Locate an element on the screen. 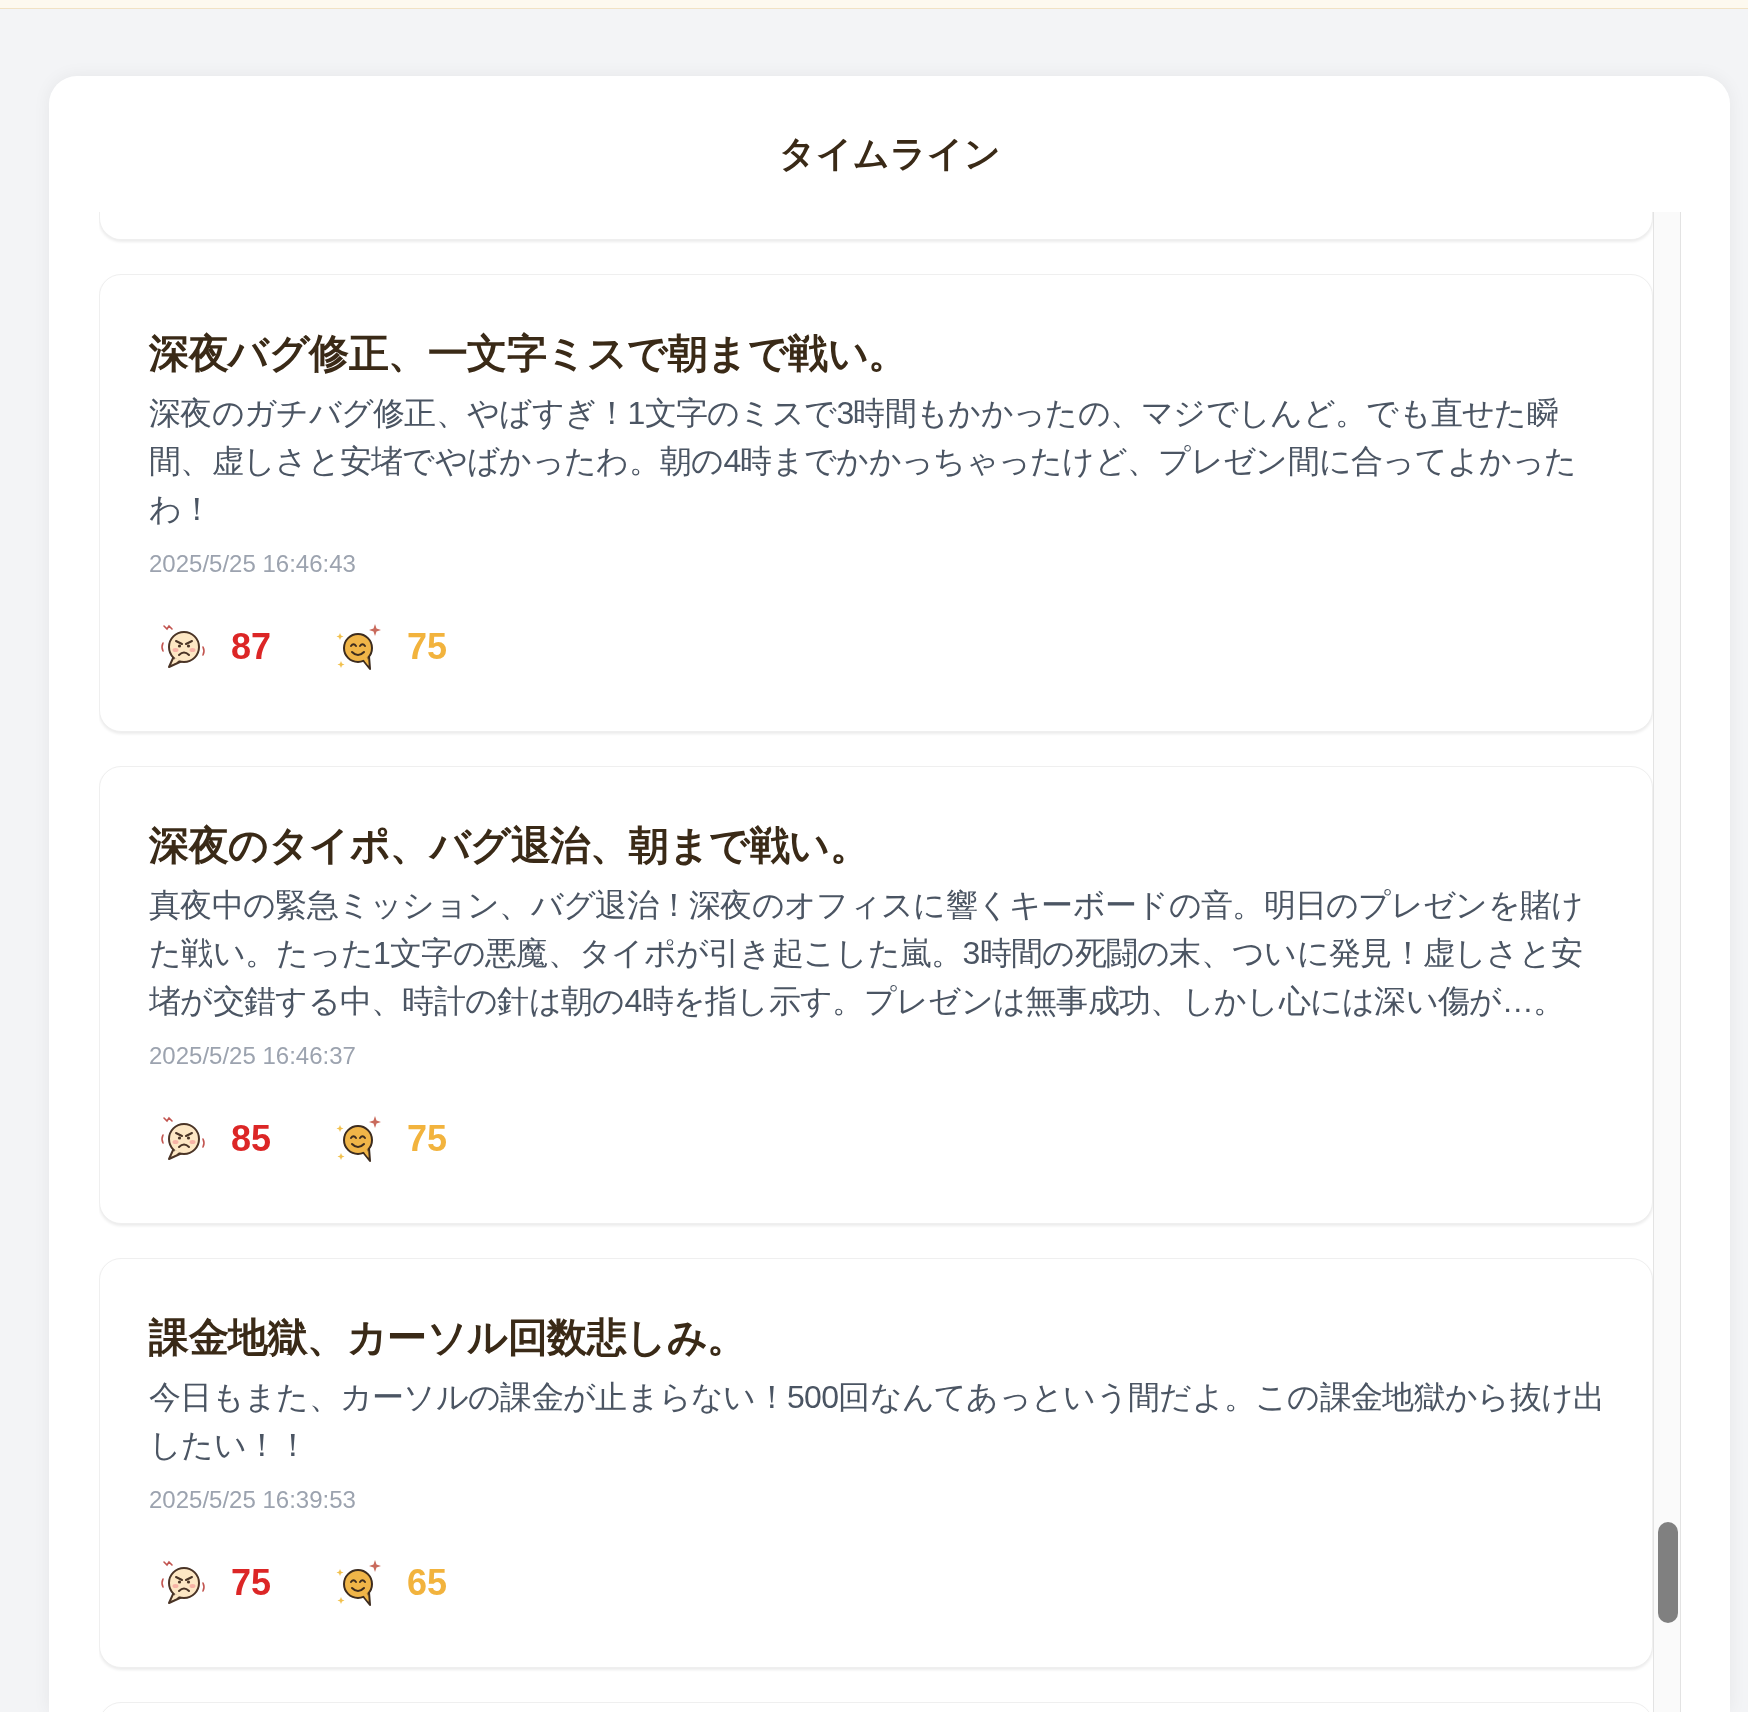 This screenshot has height=1712, width=1748. scrollbar-thumb is located at coordinates (1668, 1572).